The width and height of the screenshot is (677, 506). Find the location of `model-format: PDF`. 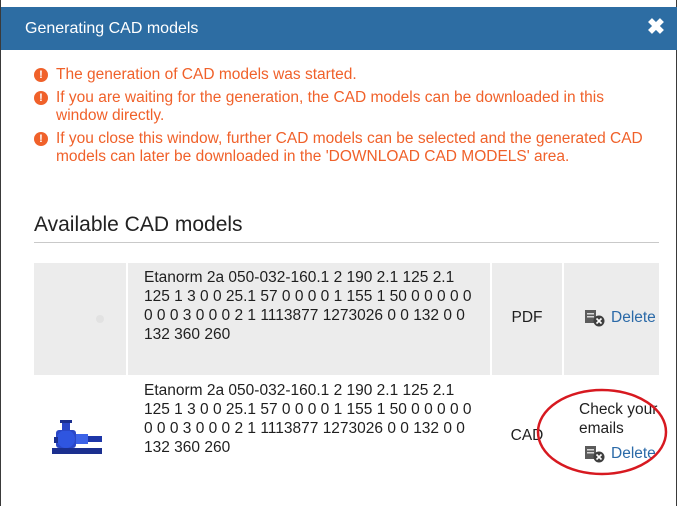

model-format: PDF is located at coordinates (527, 317).